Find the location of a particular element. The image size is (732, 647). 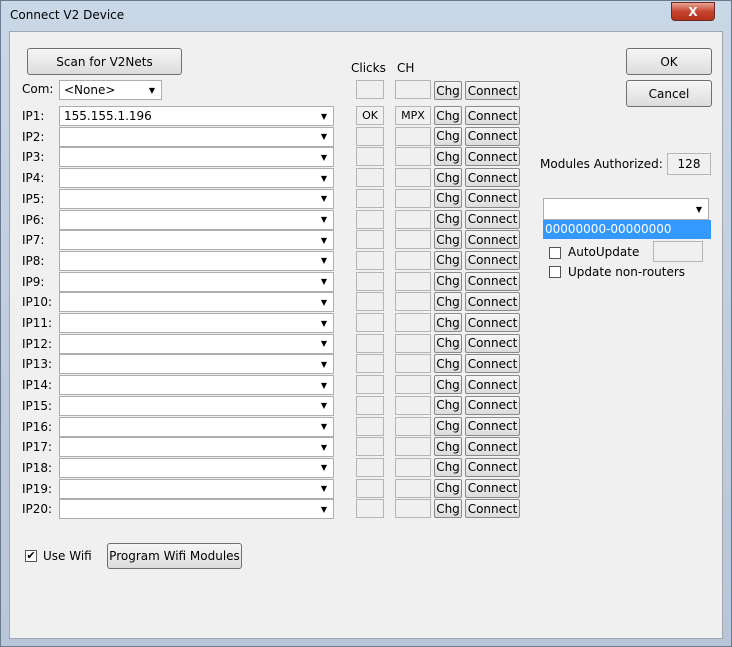

close-button: X is located at coordinates (693, 11).